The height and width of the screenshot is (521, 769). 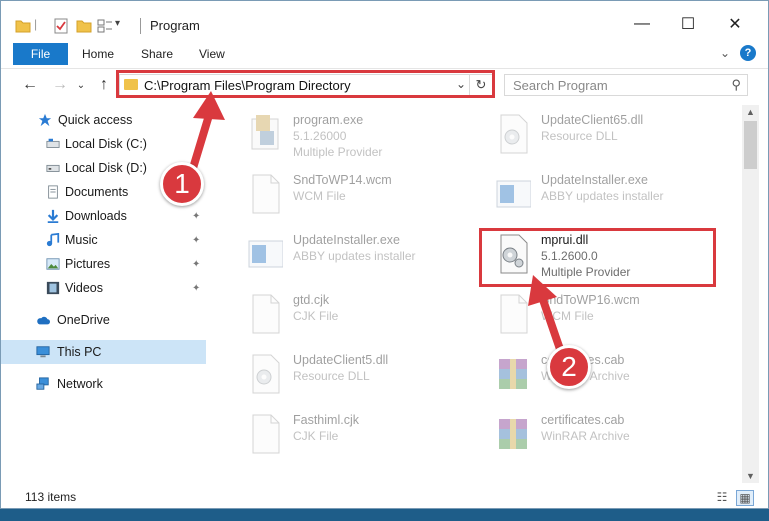 What do you see at coordinates (351, 196) in the screenshot?
I see `file-item: SndToWP14.wcm WCM File` at bounding box center [351, 196].